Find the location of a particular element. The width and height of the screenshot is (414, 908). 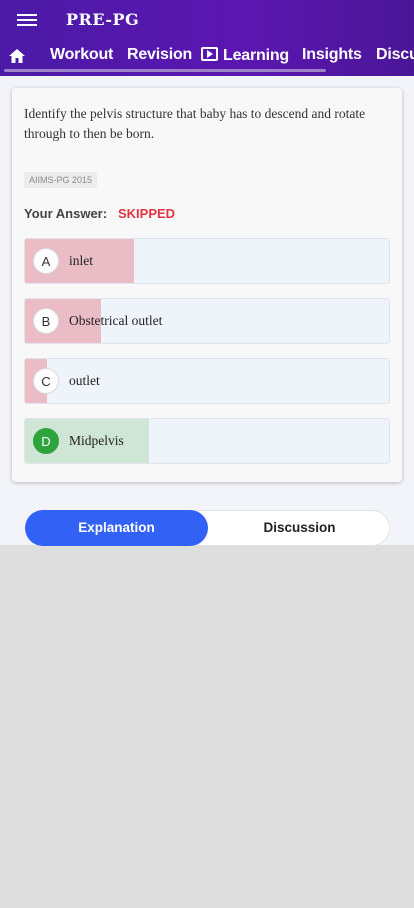

tab-workout: Workout is located at coordinates (81, 55).